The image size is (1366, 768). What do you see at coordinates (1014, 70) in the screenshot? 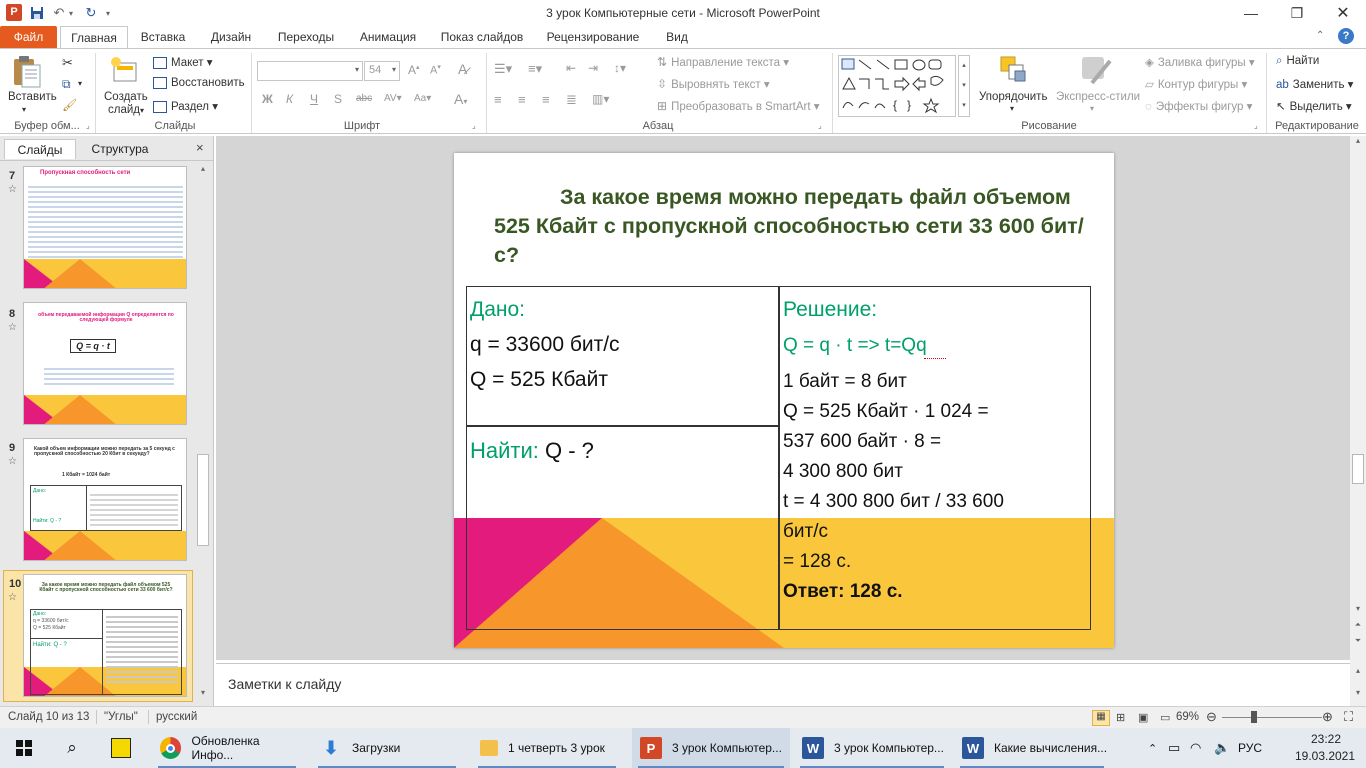
I see `arrange-icon` at bounding box center [1014, 70].